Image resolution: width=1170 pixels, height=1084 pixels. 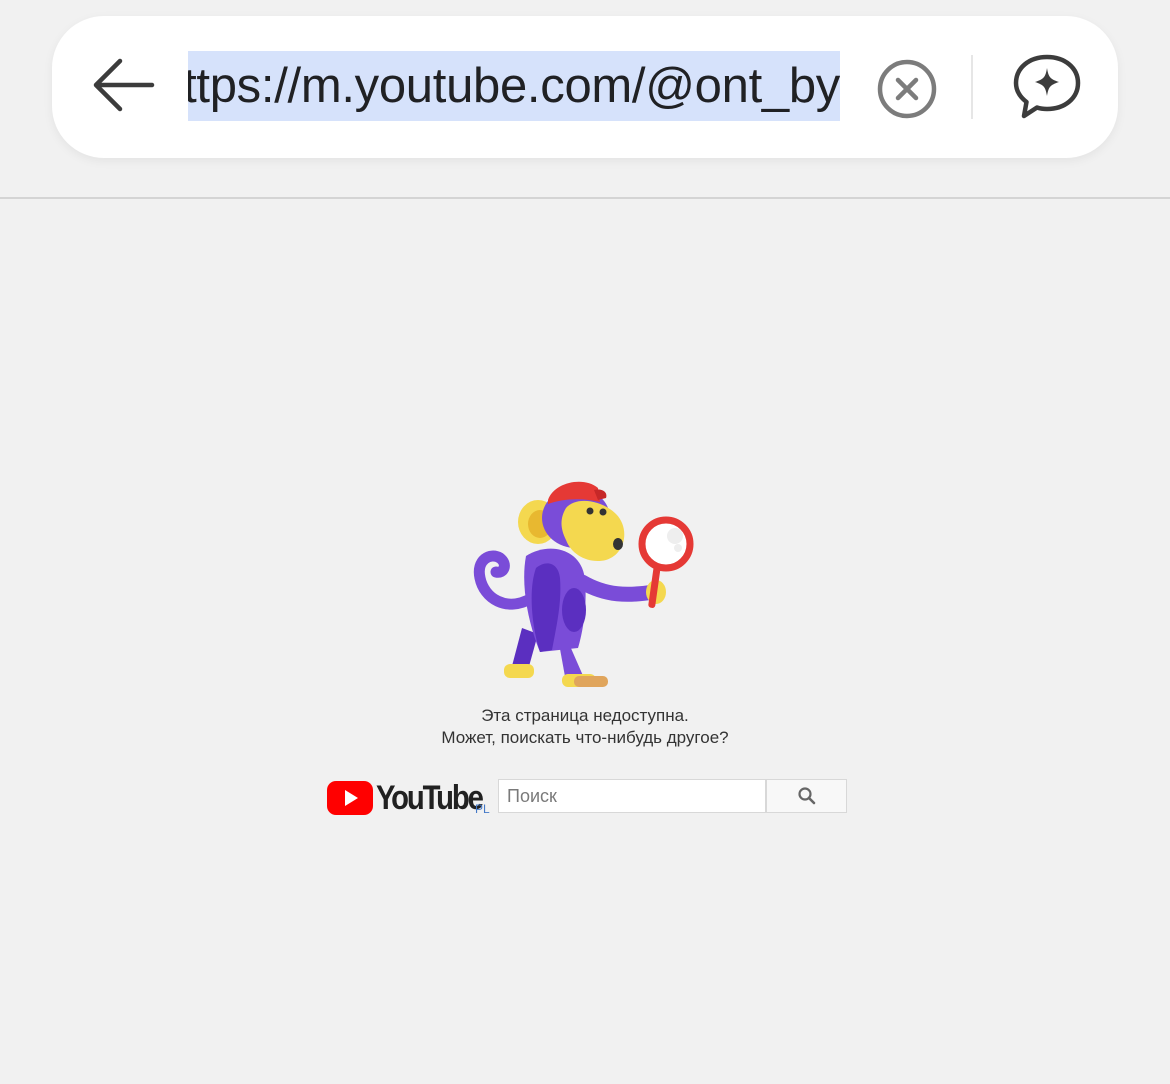 I want to click on youtube-logo: YouTube PL, so click(x=411, y=799).